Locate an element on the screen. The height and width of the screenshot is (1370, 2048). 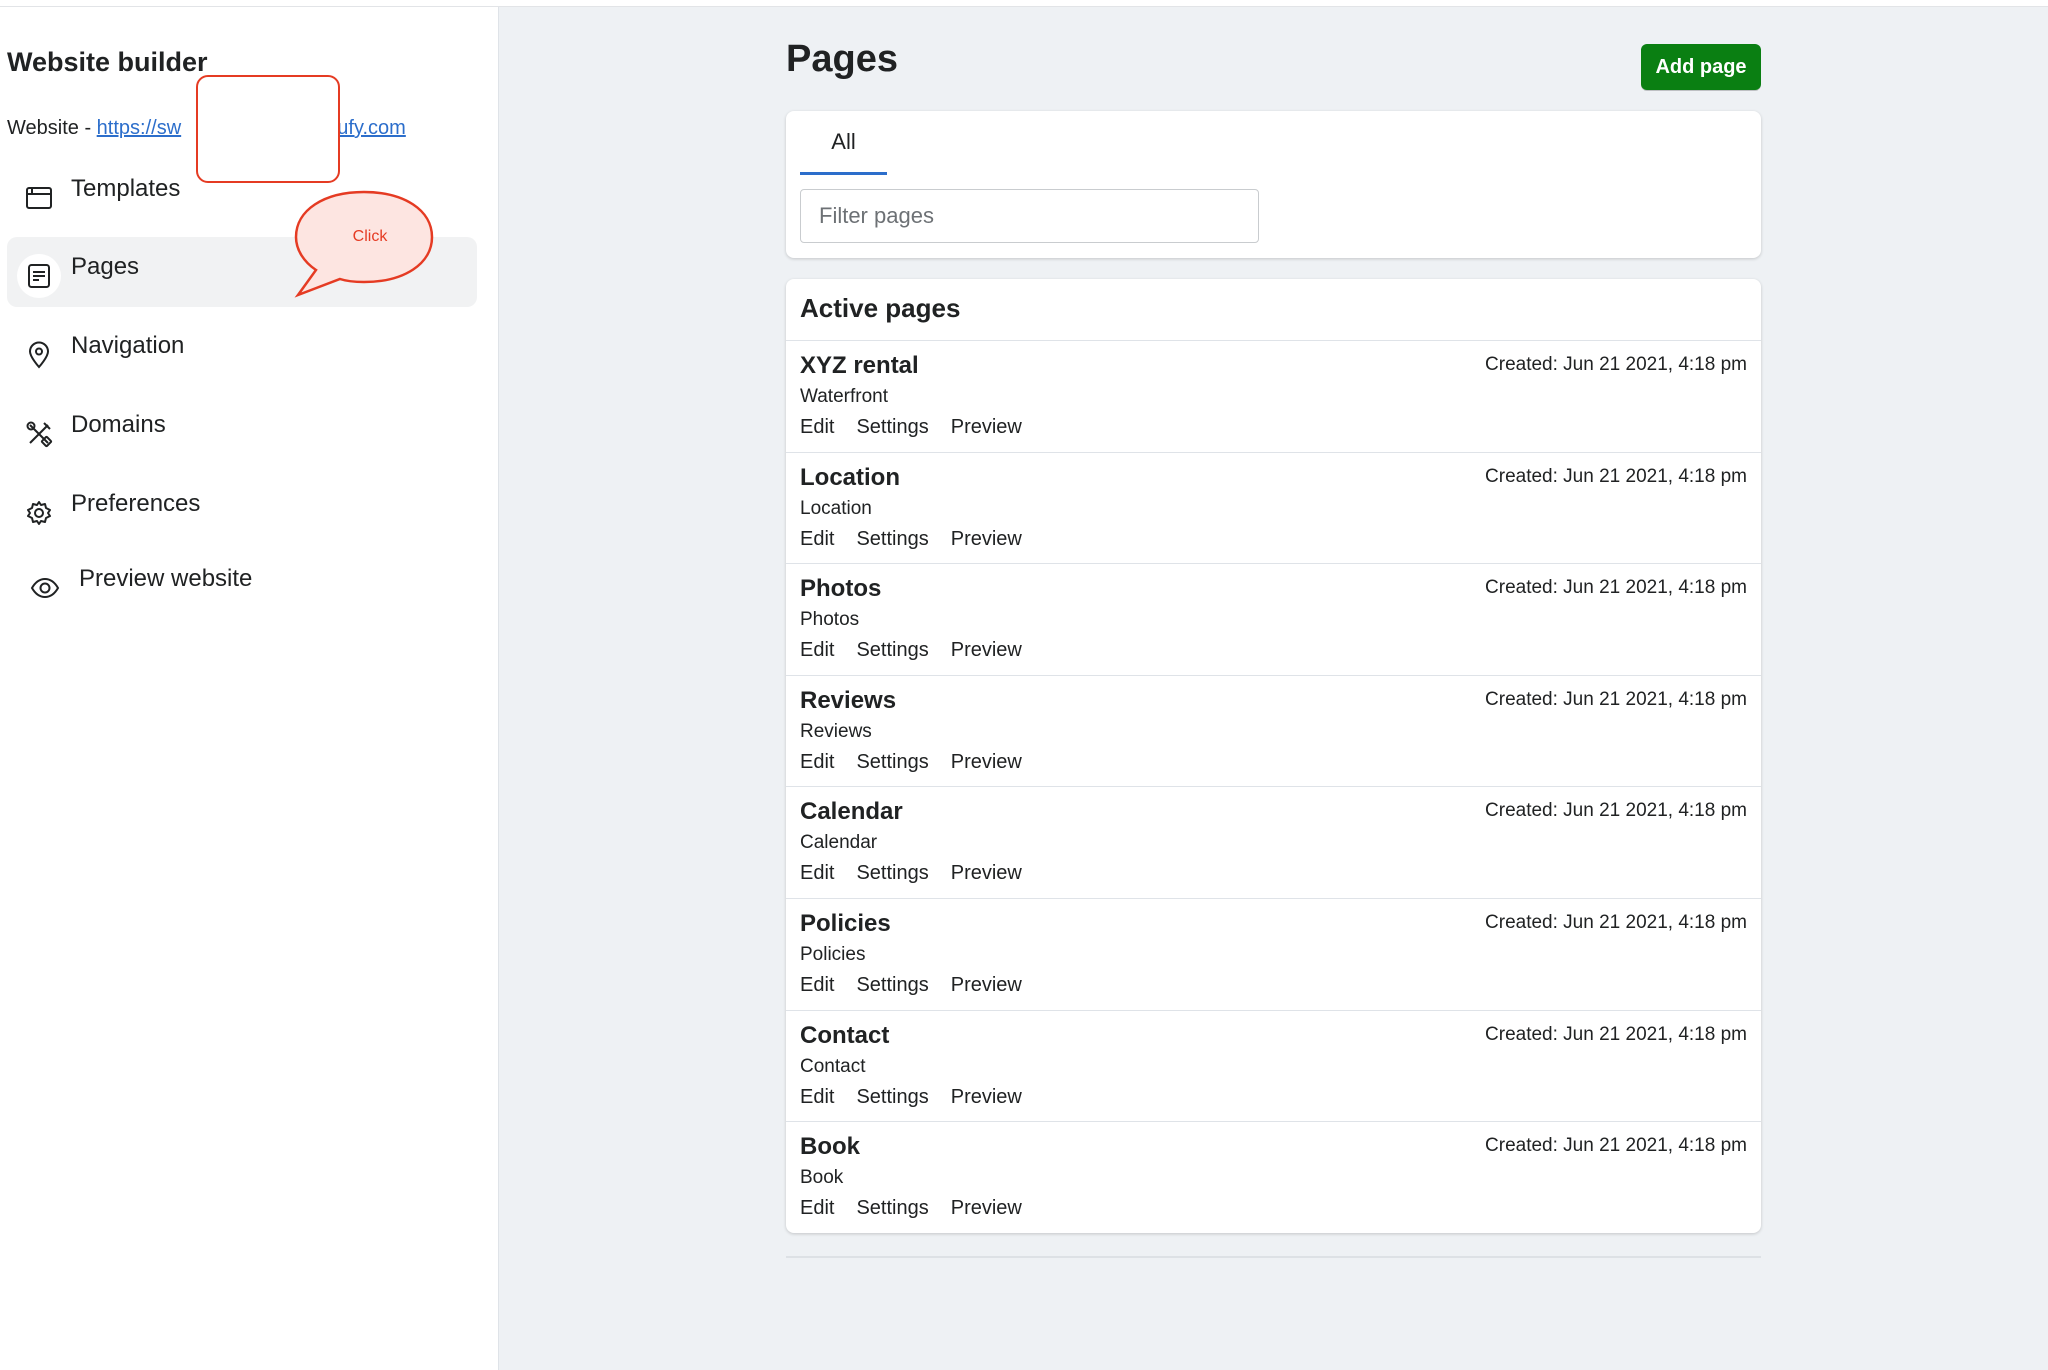
speech-bubble-text: Click is located at coordinates (370, 236).